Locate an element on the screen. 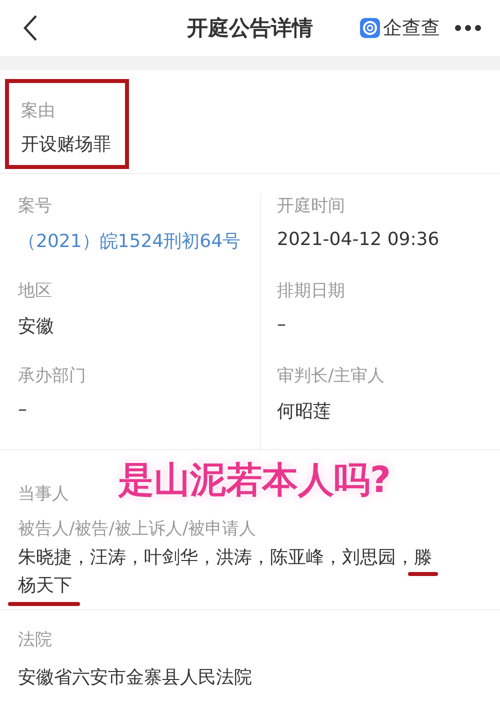  field-label: 当事人 is located at coordinates (44, 494).